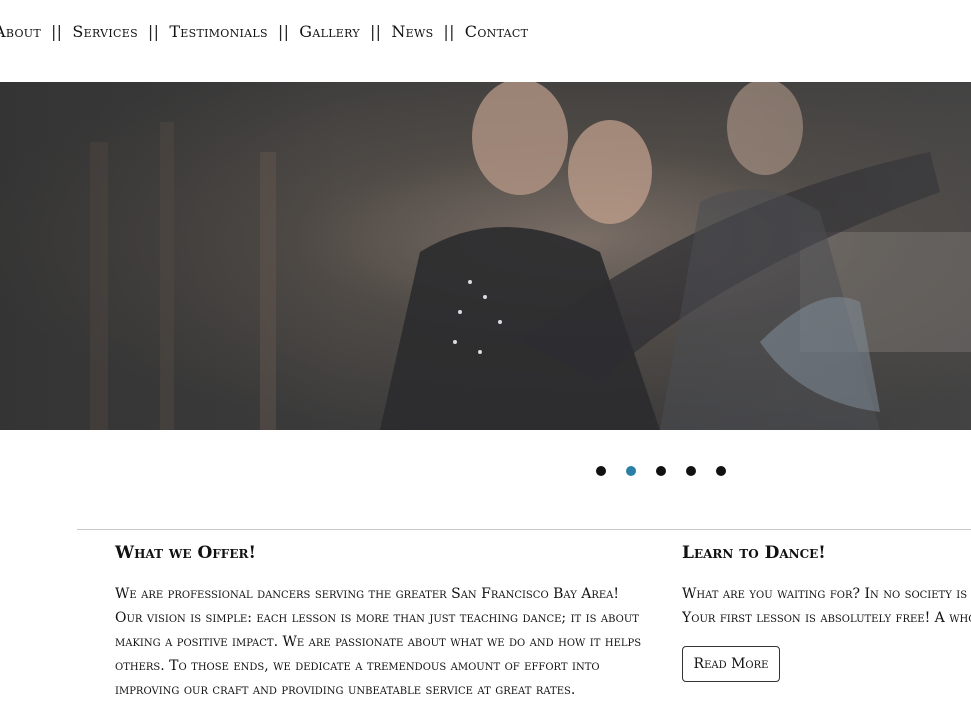 The width and height of the screenshot is (971, 722). I want to click on nav-about: About, so click(20, 31).